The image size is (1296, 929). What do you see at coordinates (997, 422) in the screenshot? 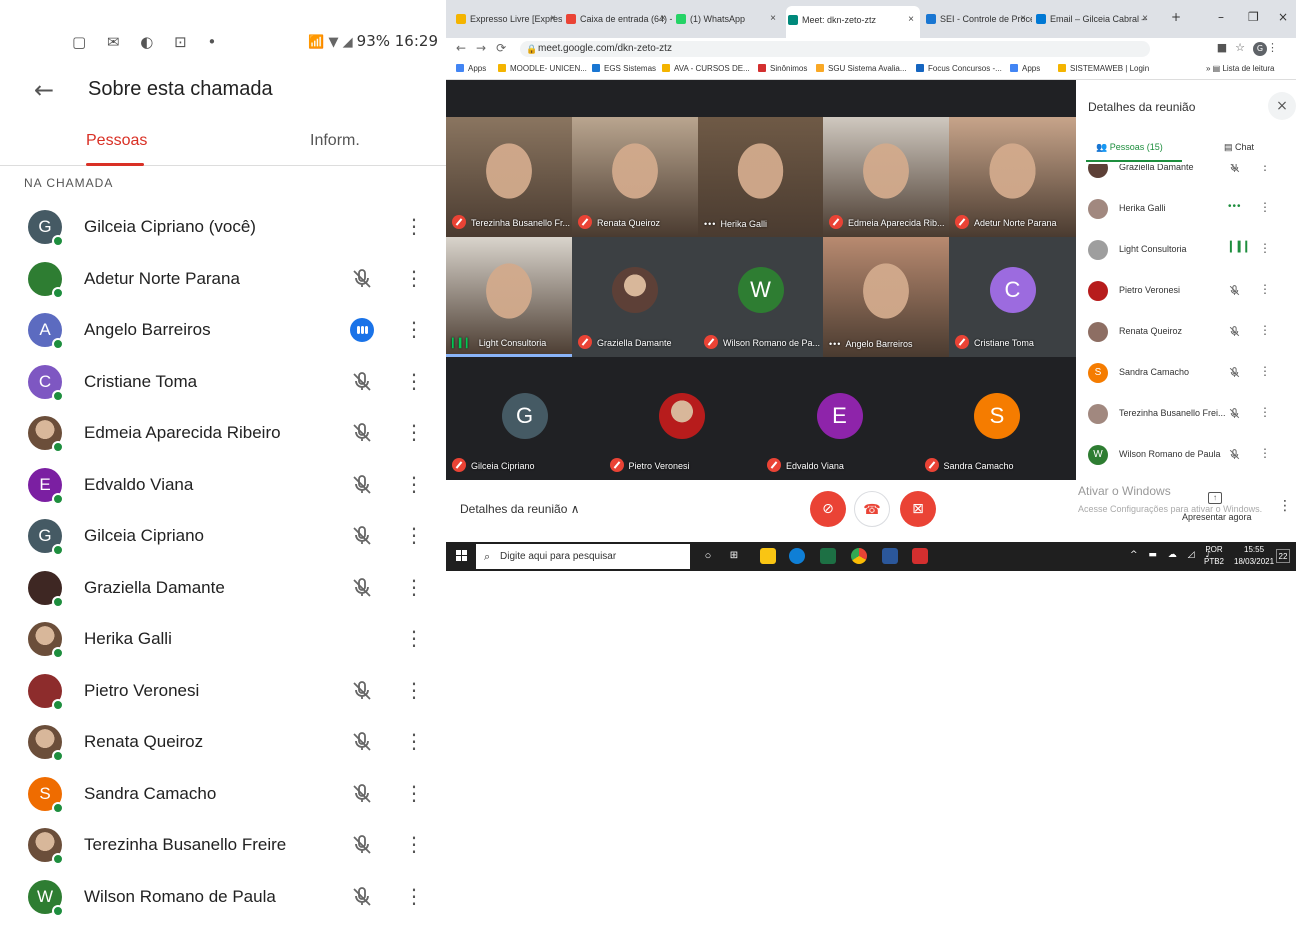
I see `video-tile: S Sandra Camacho` at bounding box center [997, 422].